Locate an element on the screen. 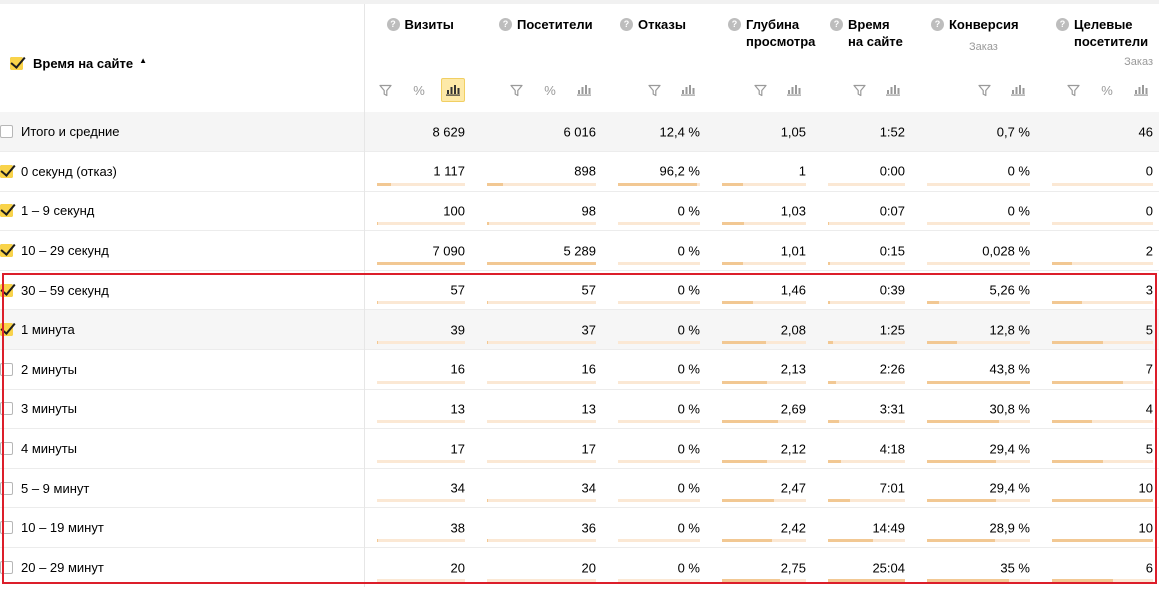 This screenshot has width=1159, height=591. column-title: ? Посетители is located at coordinates (546, 24).